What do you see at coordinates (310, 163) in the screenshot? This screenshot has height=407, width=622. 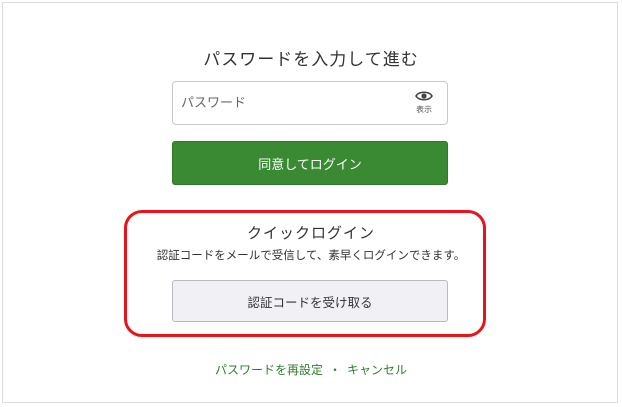 I see `agree-login-button: 同意してログイン` at bounding box center [310, 163].